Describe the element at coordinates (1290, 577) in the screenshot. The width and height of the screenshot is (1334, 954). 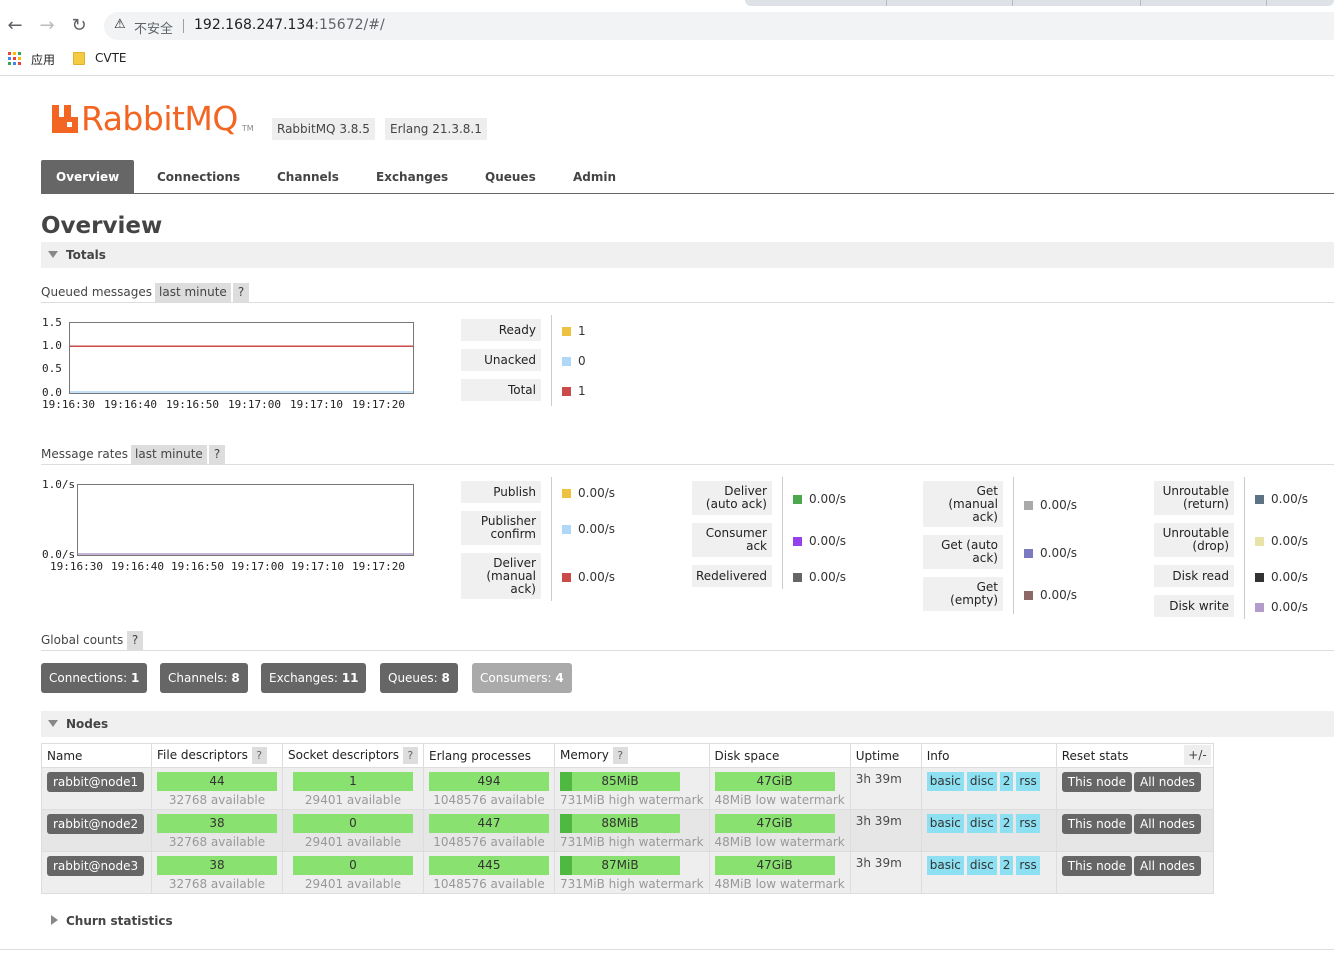
I see `disk-read-value: 0.00/s` at that location.